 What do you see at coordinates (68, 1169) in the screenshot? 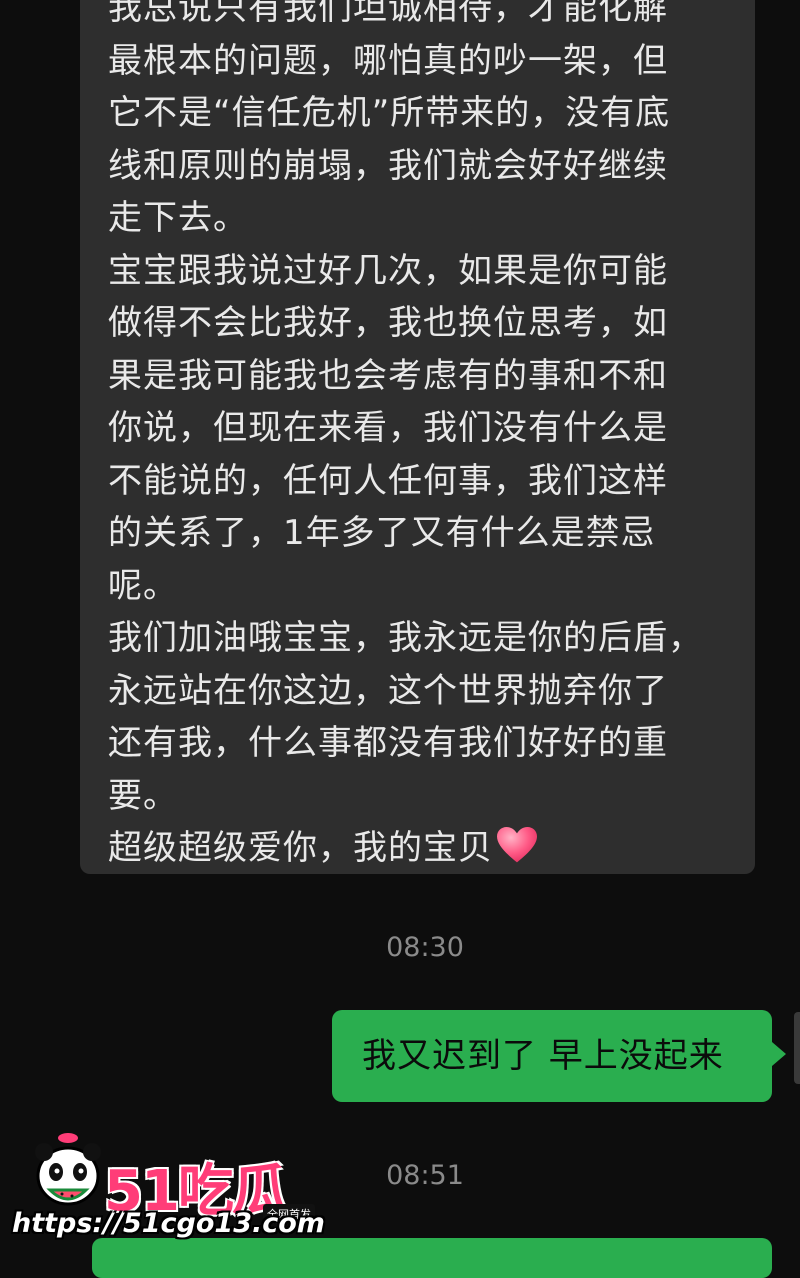
I see `panda-mascot-icon` at bounding box center [68, 1169].